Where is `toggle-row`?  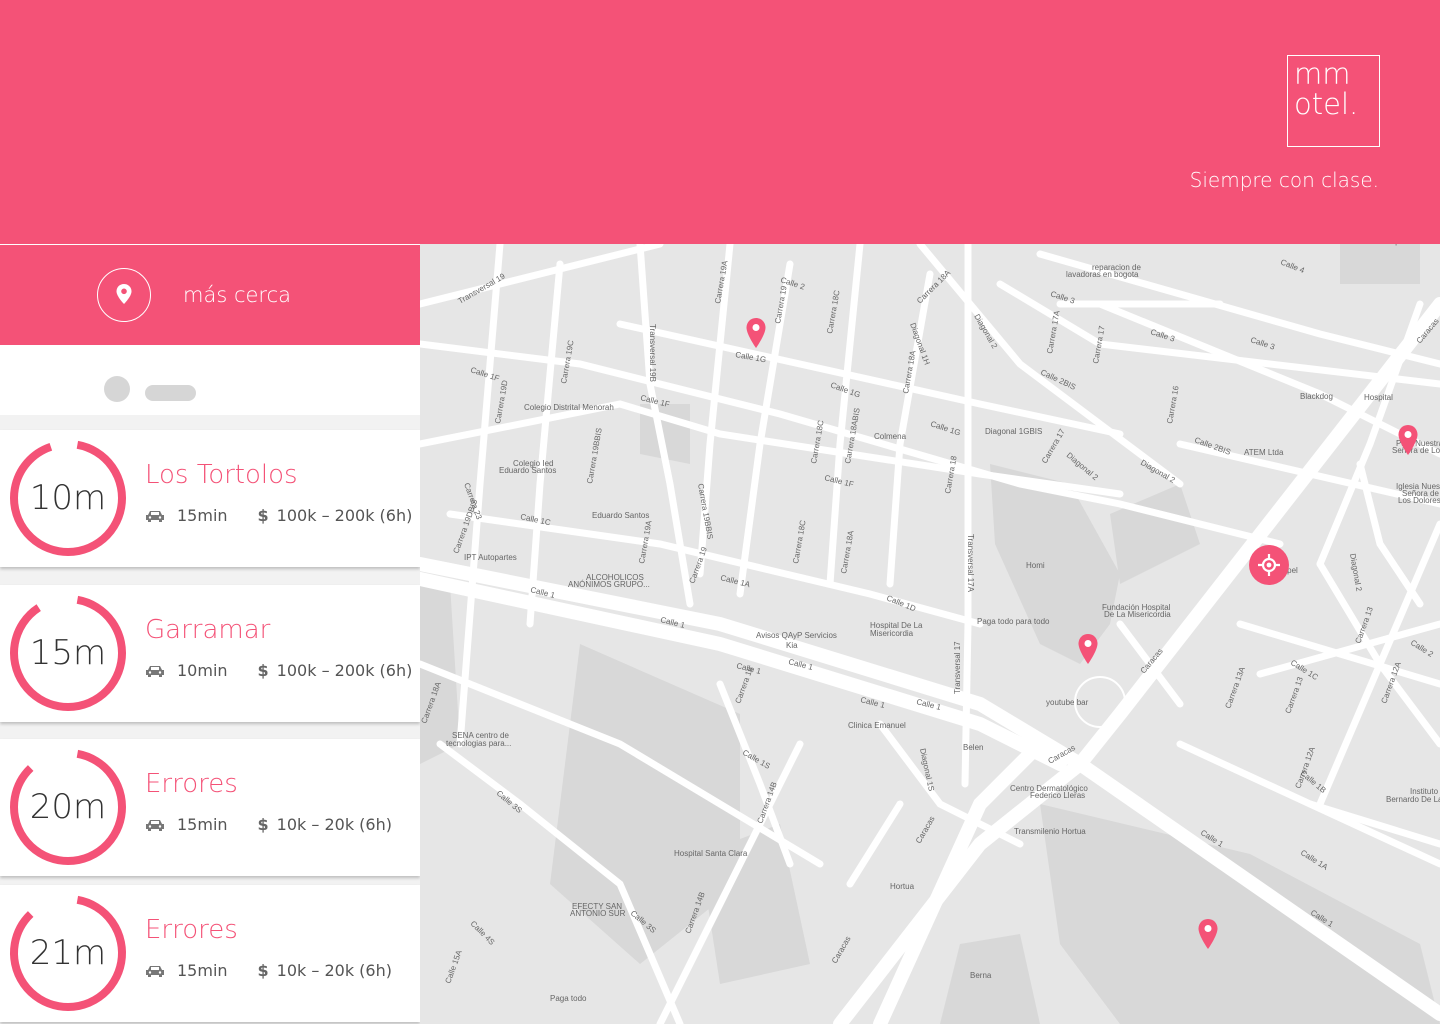 toggle-row is located at coordinates (210, 380).